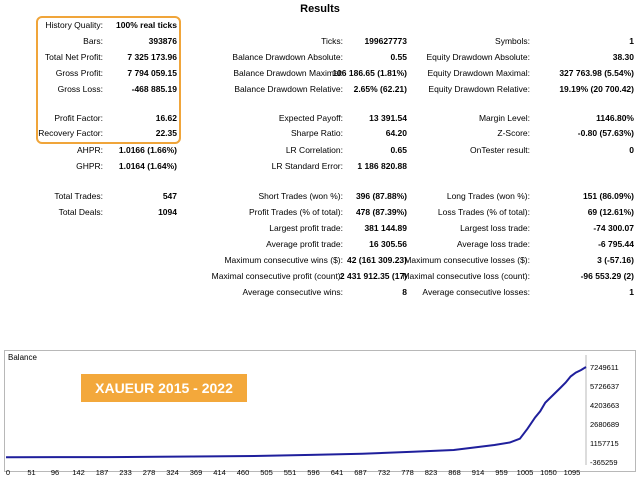 This screenshot has width=640, height=480. What do you see at coordinates (243, 472) in the screenshot?
I see `x-tick-label: 460` at bounding box center [243, 472].